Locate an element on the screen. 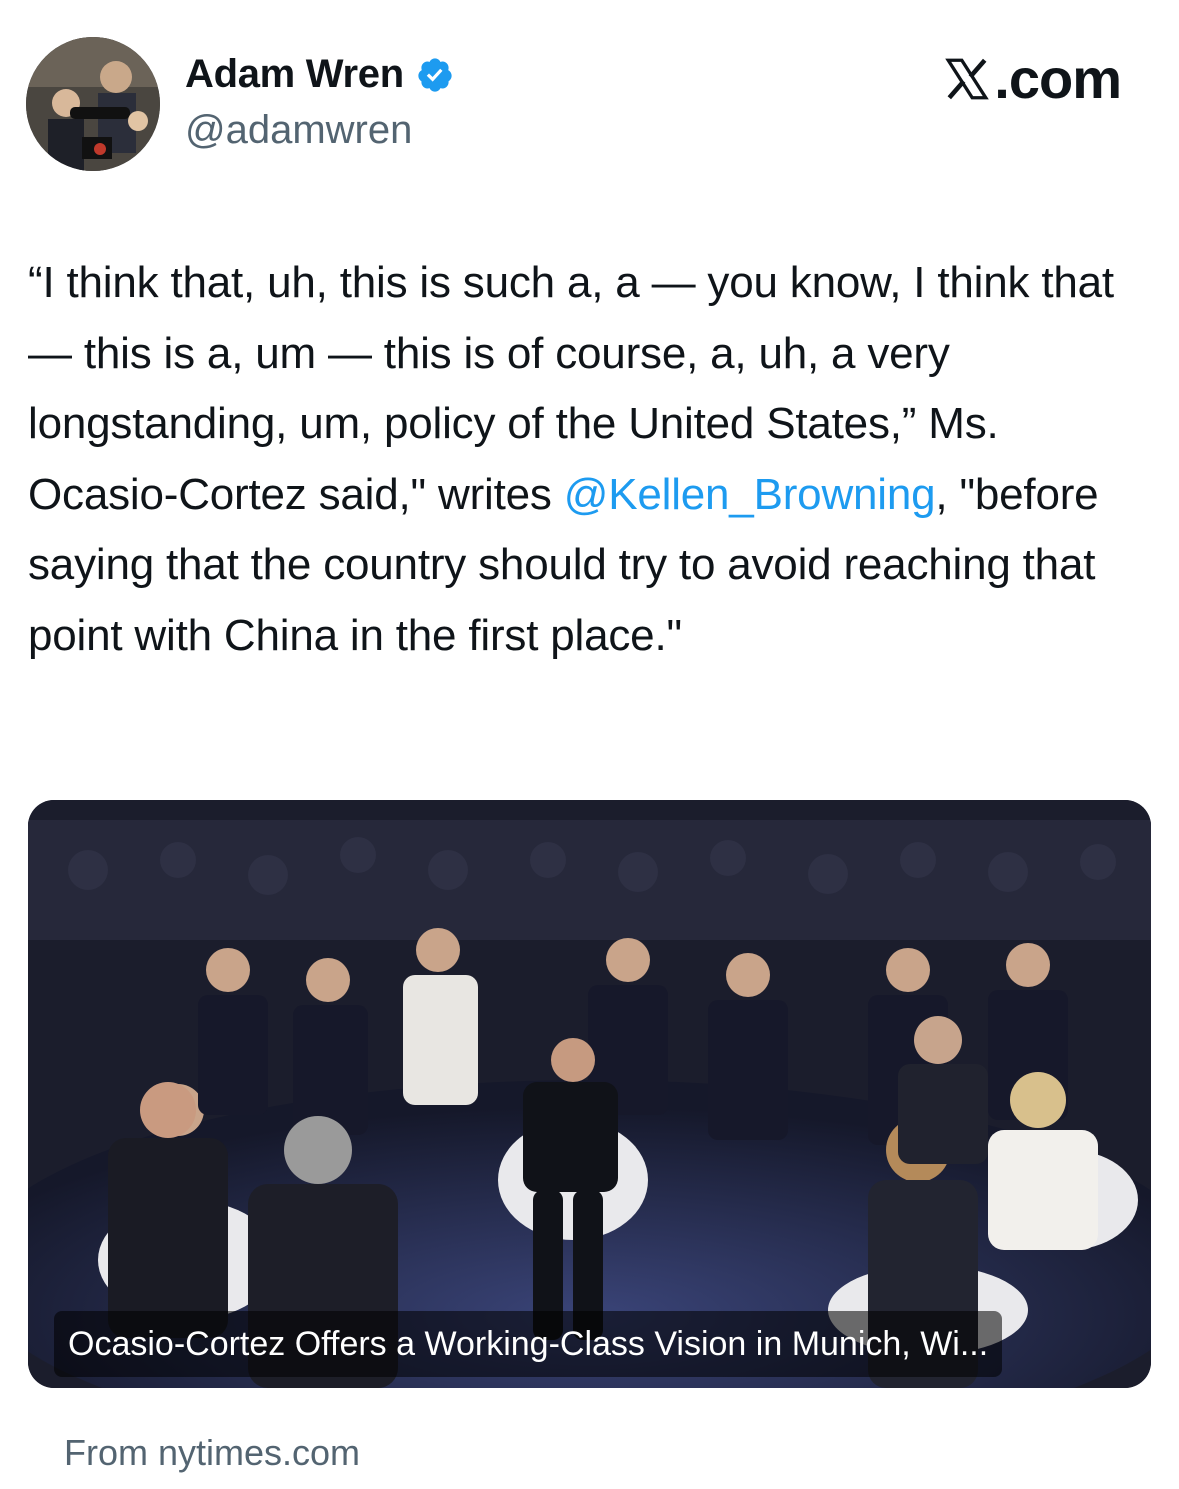 Image resolution: width=1179 pixels, height=1489 pixels. mention-link: @Kellen_Browning is located at coordinates (750, 494).